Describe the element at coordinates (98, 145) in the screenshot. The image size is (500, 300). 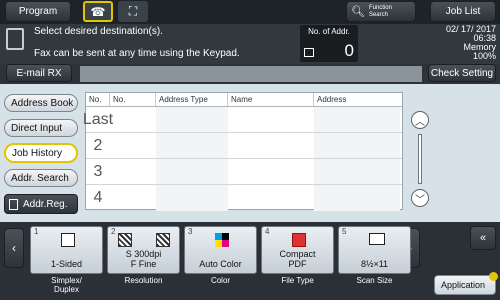
I see `row-number: 2` at that location.